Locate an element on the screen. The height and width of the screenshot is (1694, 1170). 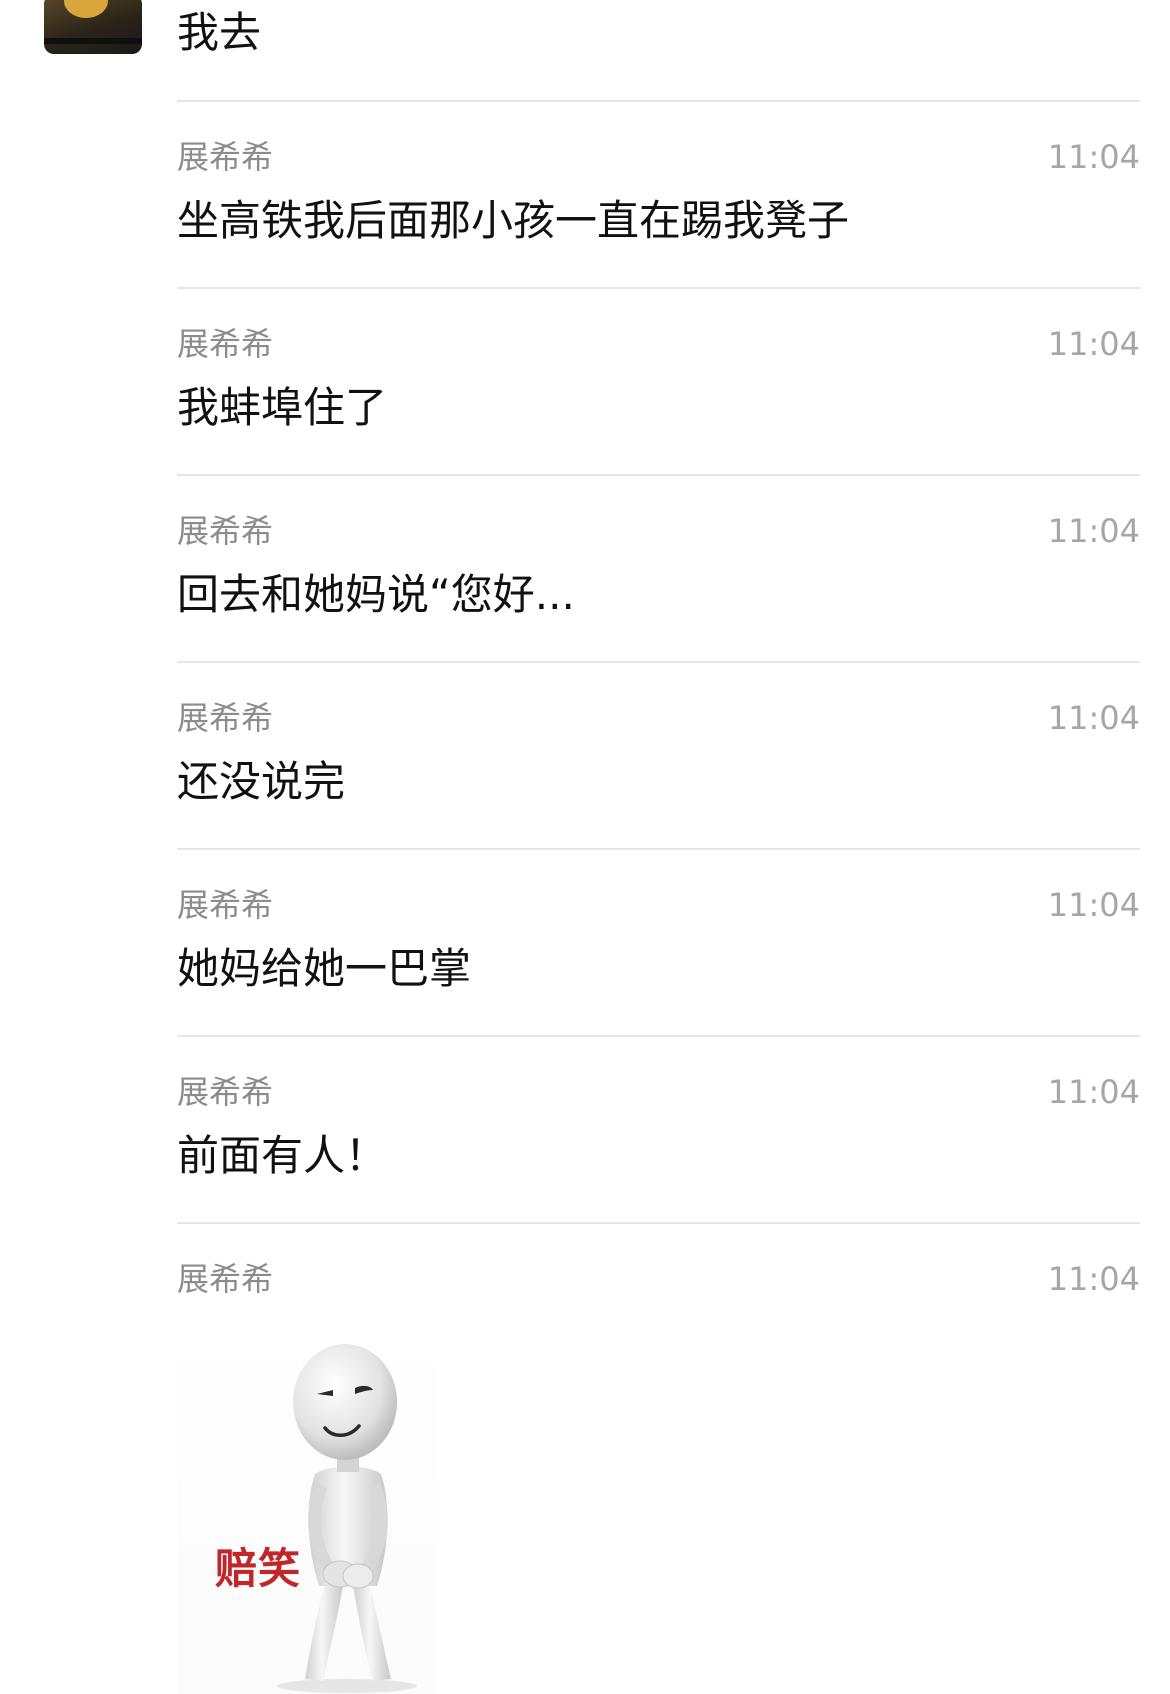
message-text: 还没说完 is located at coordinates (261, 781).